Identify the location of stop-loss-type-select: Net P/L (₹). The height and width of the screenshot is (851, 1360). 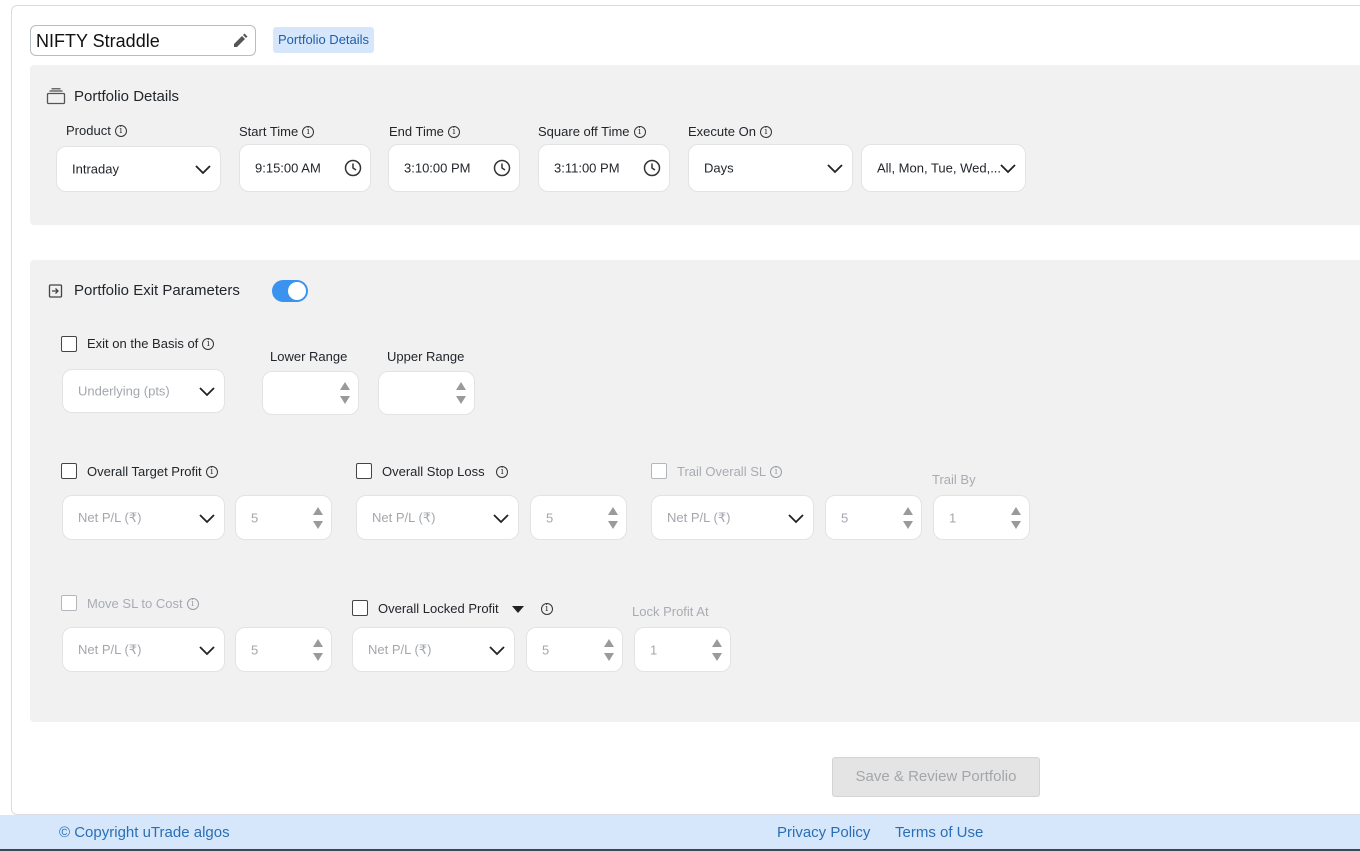
(437, 517).